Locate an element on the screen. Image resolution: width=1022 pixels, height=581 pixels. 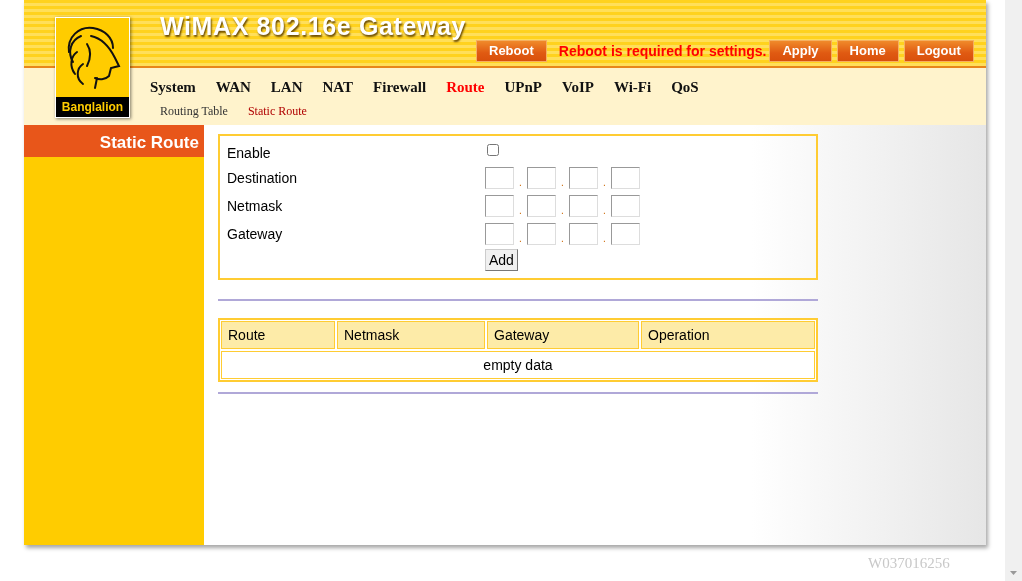
enable-checkbox is located at coordinates (493, 150).